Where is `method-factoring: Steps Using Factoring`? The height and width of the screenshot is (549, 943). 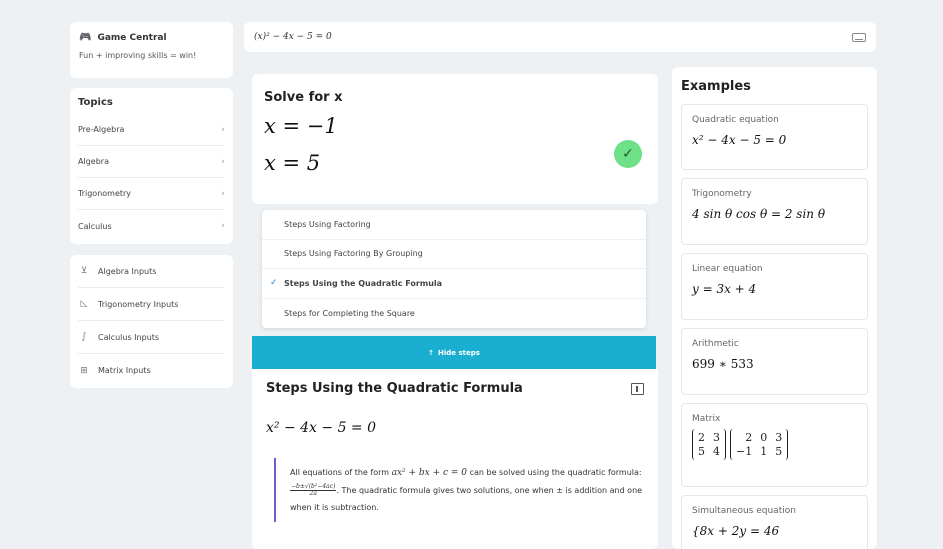
method-factoring: Steps Using Factoring is located at coordinates (454, 225).